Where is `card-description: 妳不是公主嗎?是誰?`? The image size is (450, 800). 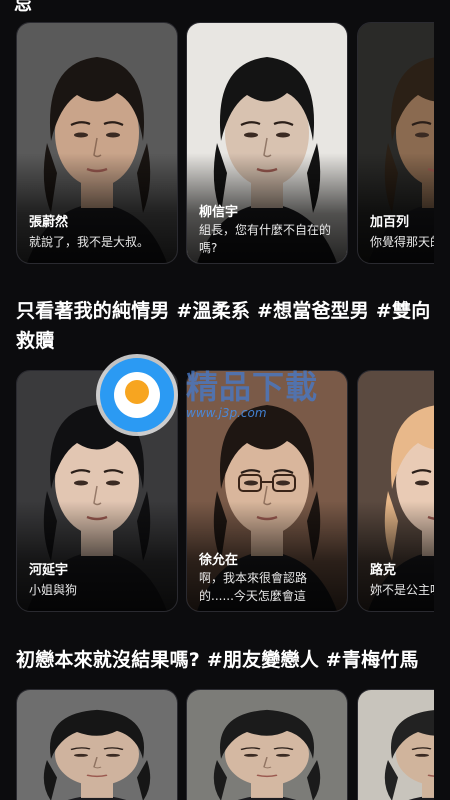
card-description: 妳不是公主嗎?是誰? is located at coordinates (402, 590).